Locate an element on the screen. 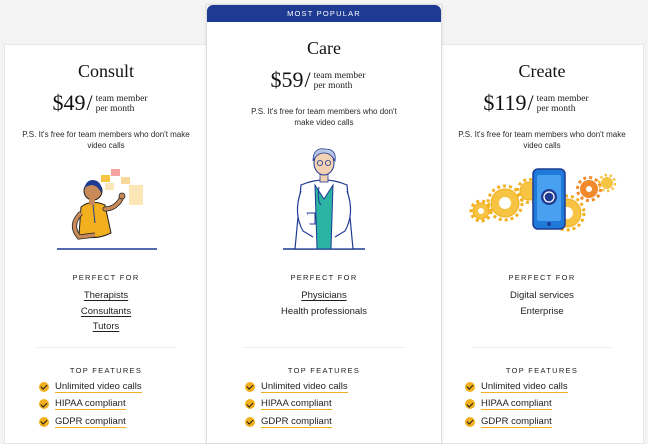 The width and height of the screenshot is (648, 444). audience-item-digital-services: Digital services is located at coordinates (542, 295).